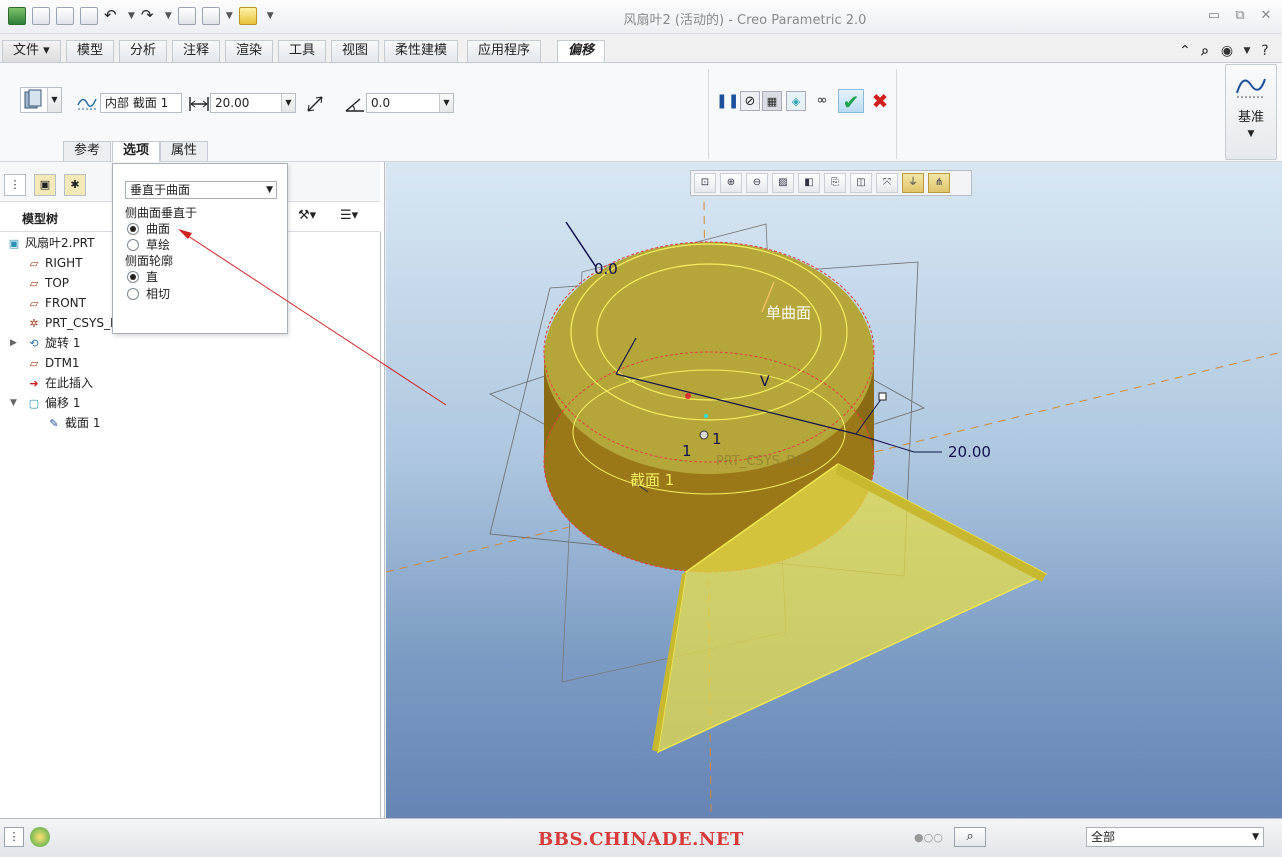 This screenshot has width=1282, height=857. I want to click on datum-dropdown-icon: ▼, so click(1251, 134).